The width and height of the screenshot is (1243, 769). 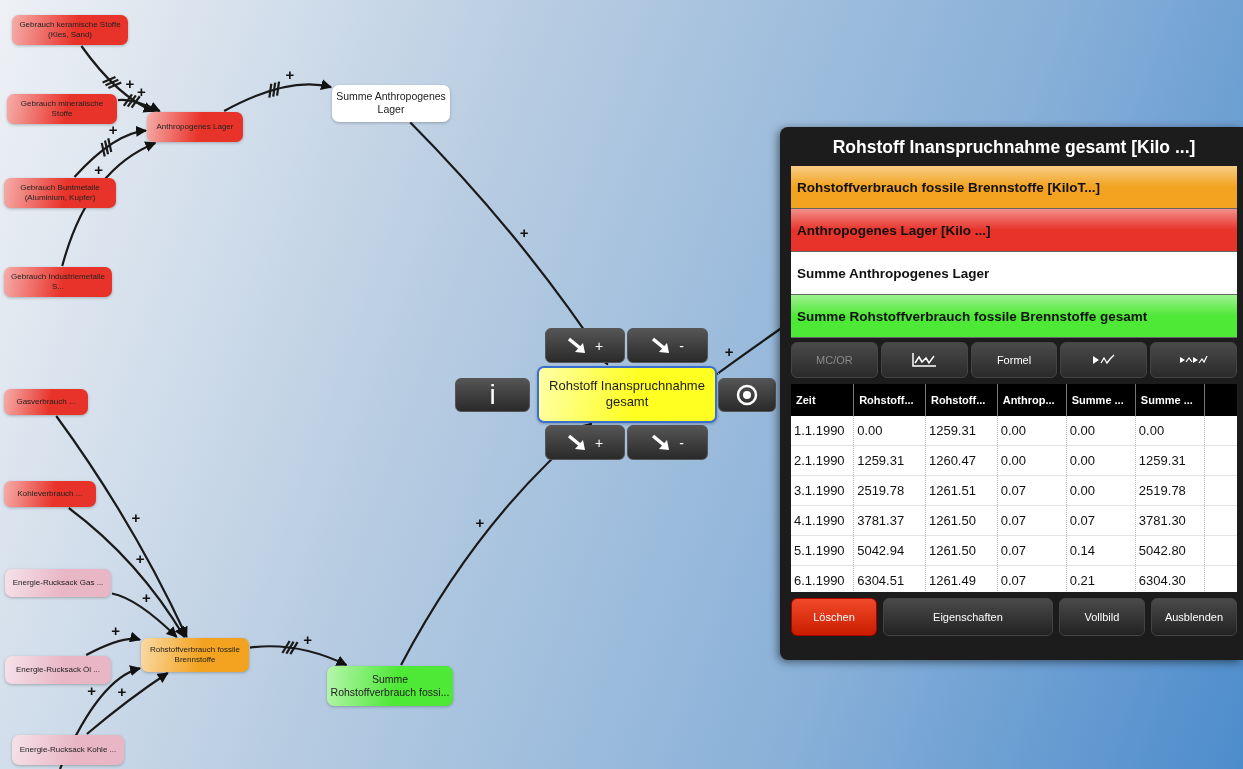 What do you see at coordinates (1014, 147) in the screenshot?
I see `panel-title: Rohstoff Inanspruchnahme gesamt [Kilo ...]` at bounding box center [1014, 147].